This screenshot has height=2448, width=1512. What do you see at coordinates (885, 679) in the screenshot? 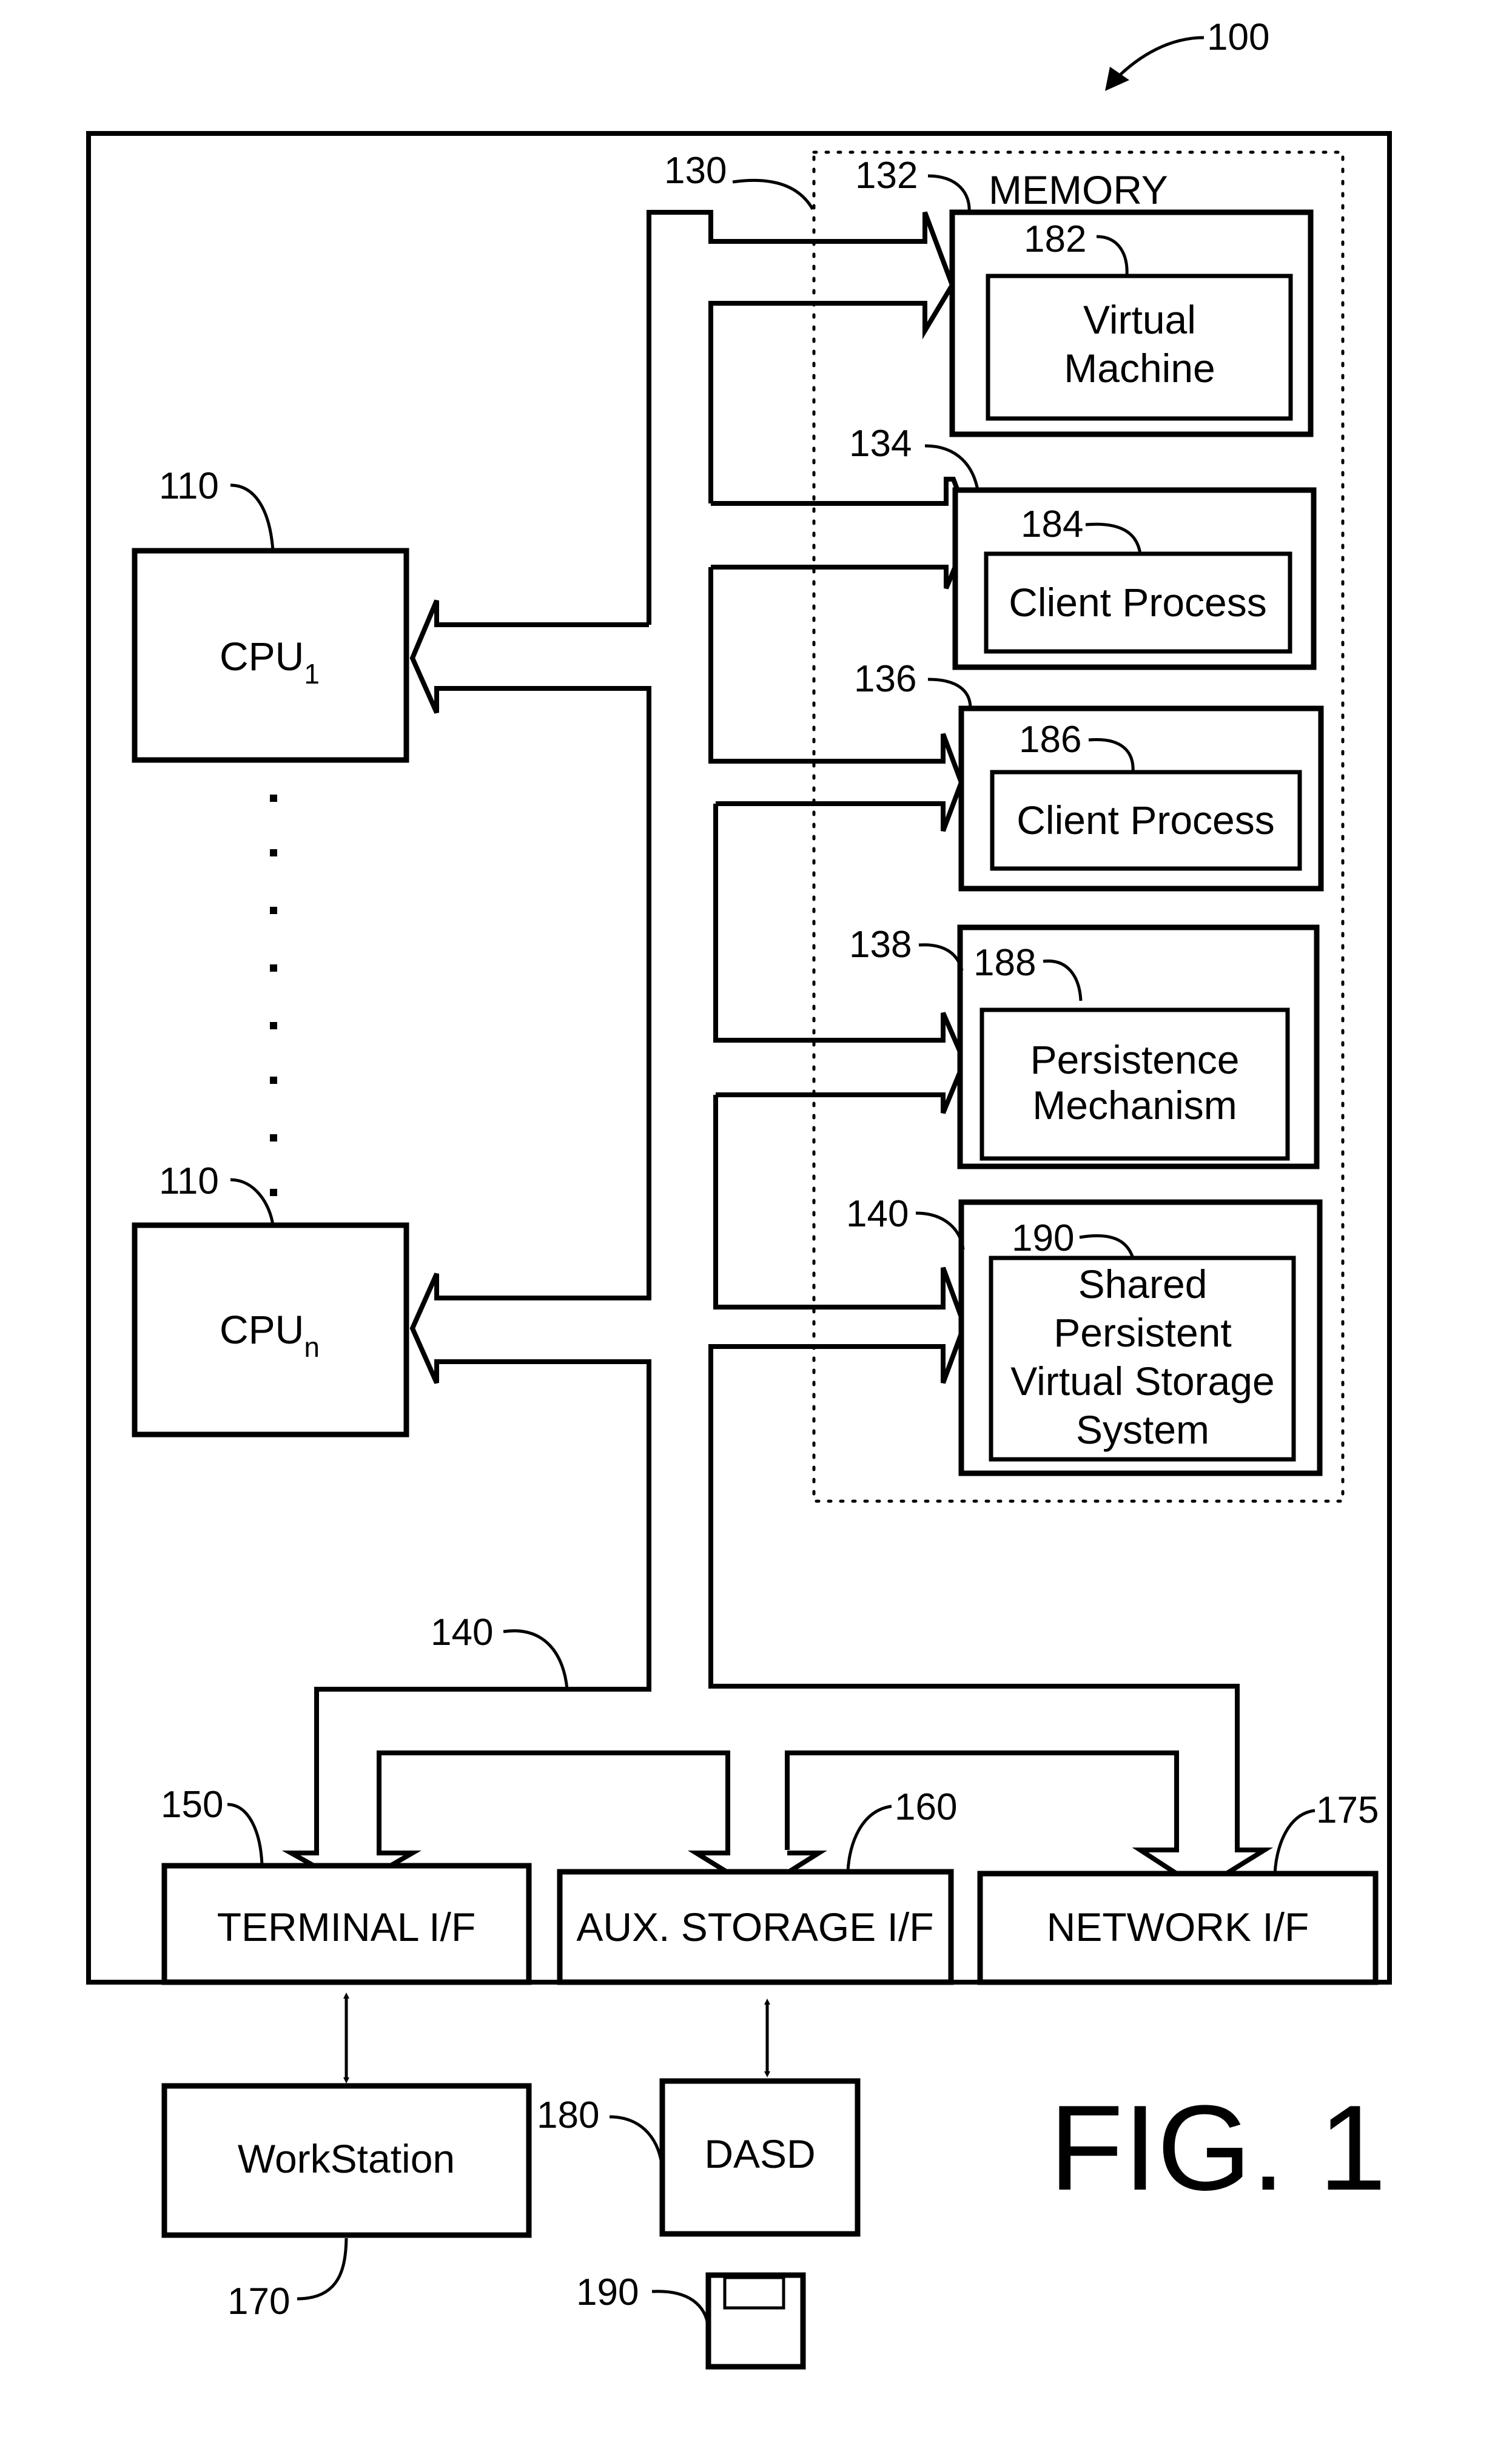
I see `slot-136-ref: 136` at bounding box center [885, 679].